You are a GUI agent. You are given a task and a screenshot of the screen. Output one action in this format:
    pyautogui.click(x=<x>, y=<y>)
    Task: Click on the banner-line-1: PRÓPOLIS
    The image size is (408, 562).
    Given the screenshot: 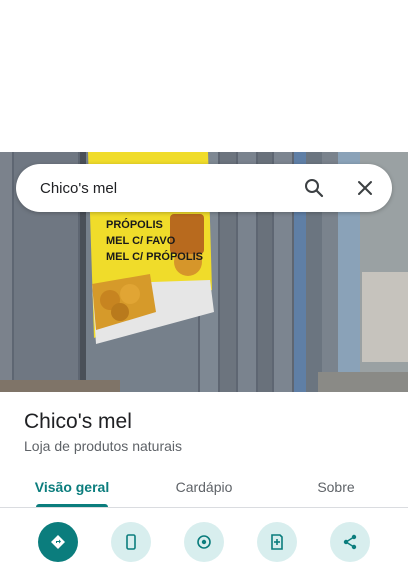 What is the action you would take?
    pyautogui.click(x=134, y=224)
    